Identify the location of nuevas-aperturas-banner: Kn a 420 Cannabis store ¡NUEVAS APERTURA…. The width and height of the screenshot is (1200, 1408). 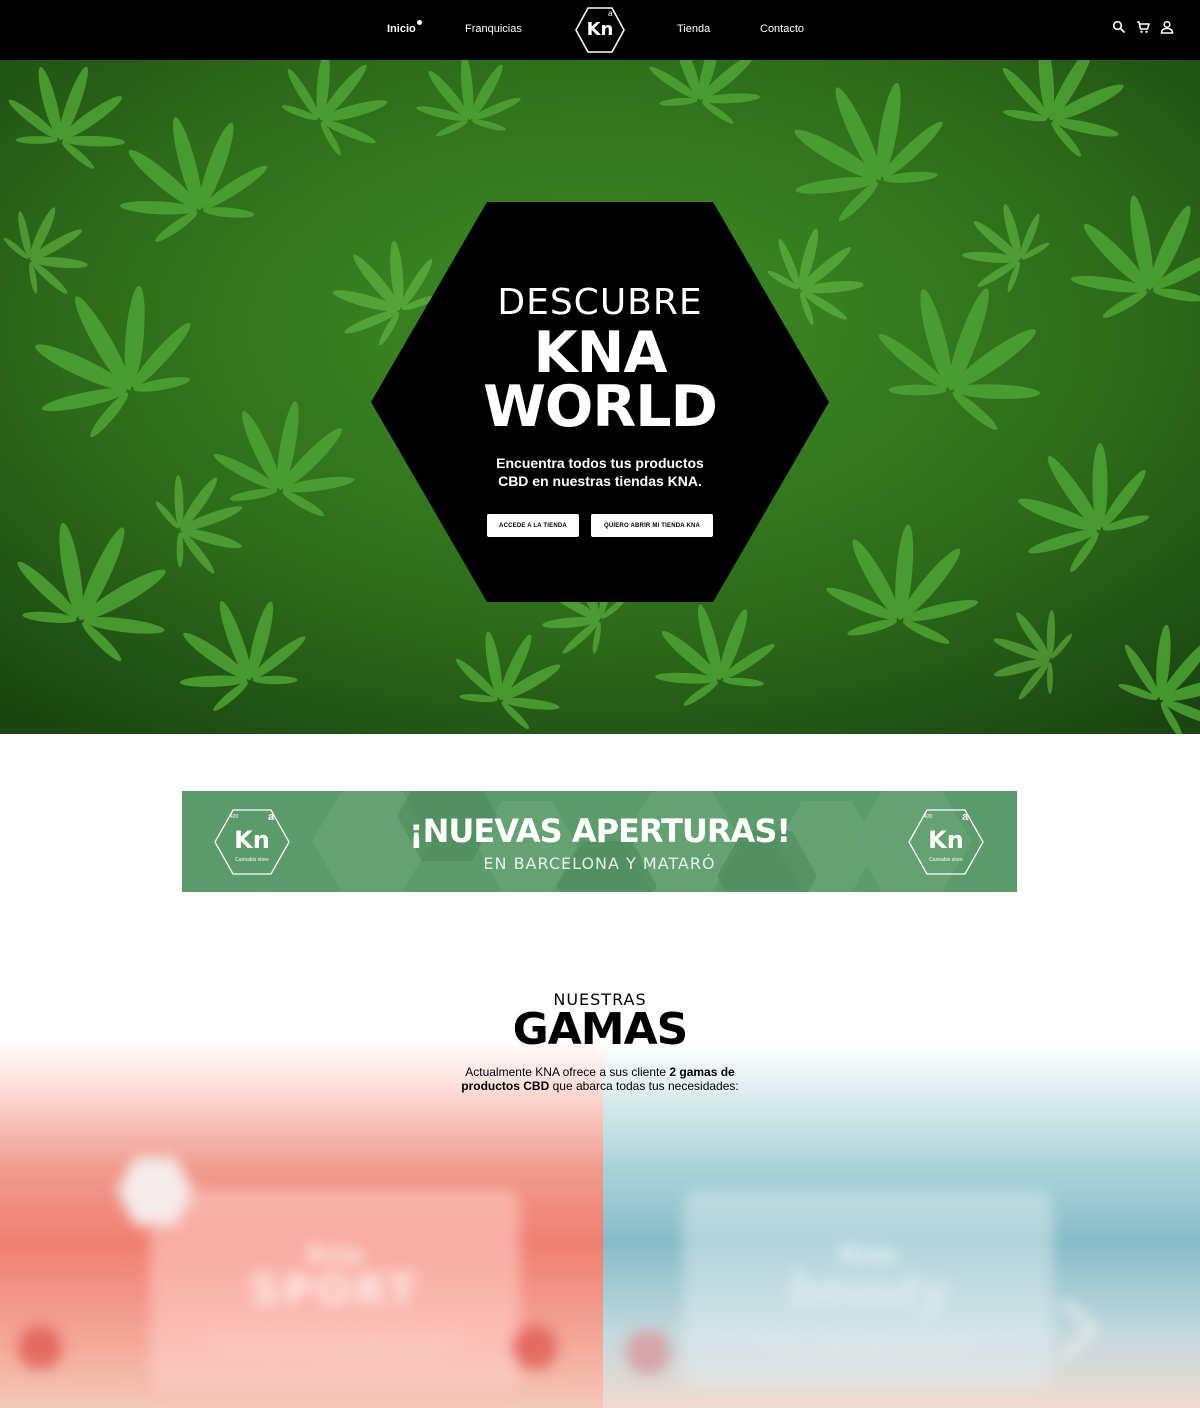
(599, 841).